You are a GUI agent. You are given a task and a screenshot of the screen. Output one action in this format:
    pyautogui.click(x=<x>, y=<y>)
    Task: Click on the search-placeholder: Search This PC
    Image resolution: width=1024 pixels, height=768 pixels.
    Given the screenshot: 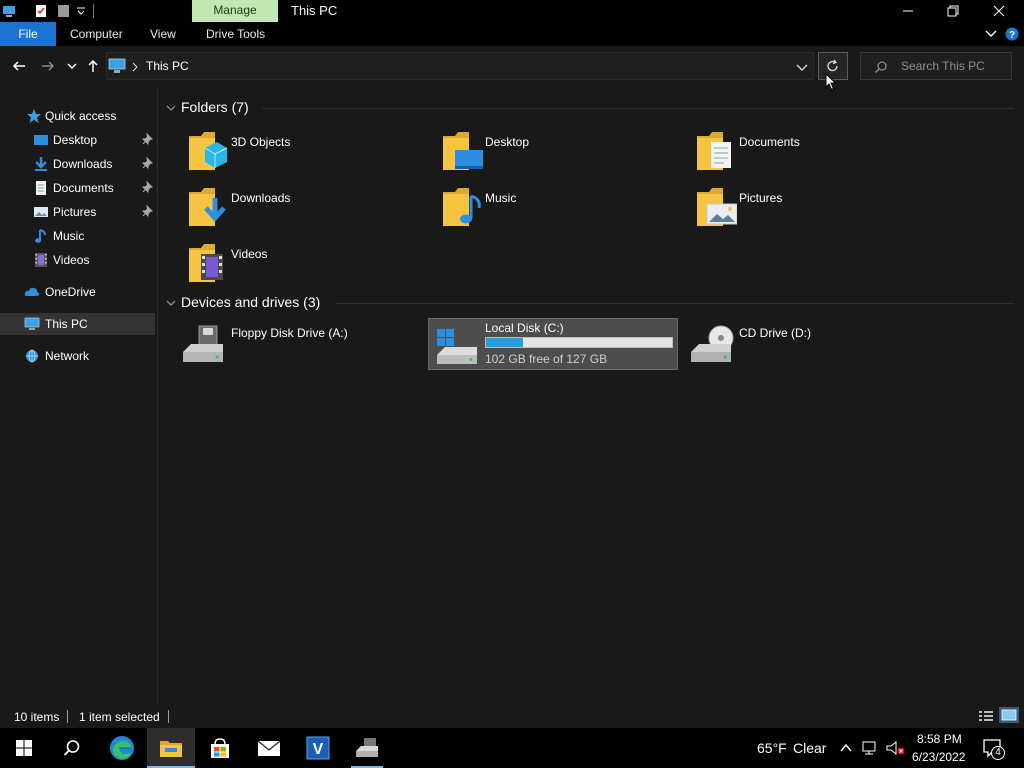 What is the action you would take?
    pyautogui.click(x=943, y=66)
    